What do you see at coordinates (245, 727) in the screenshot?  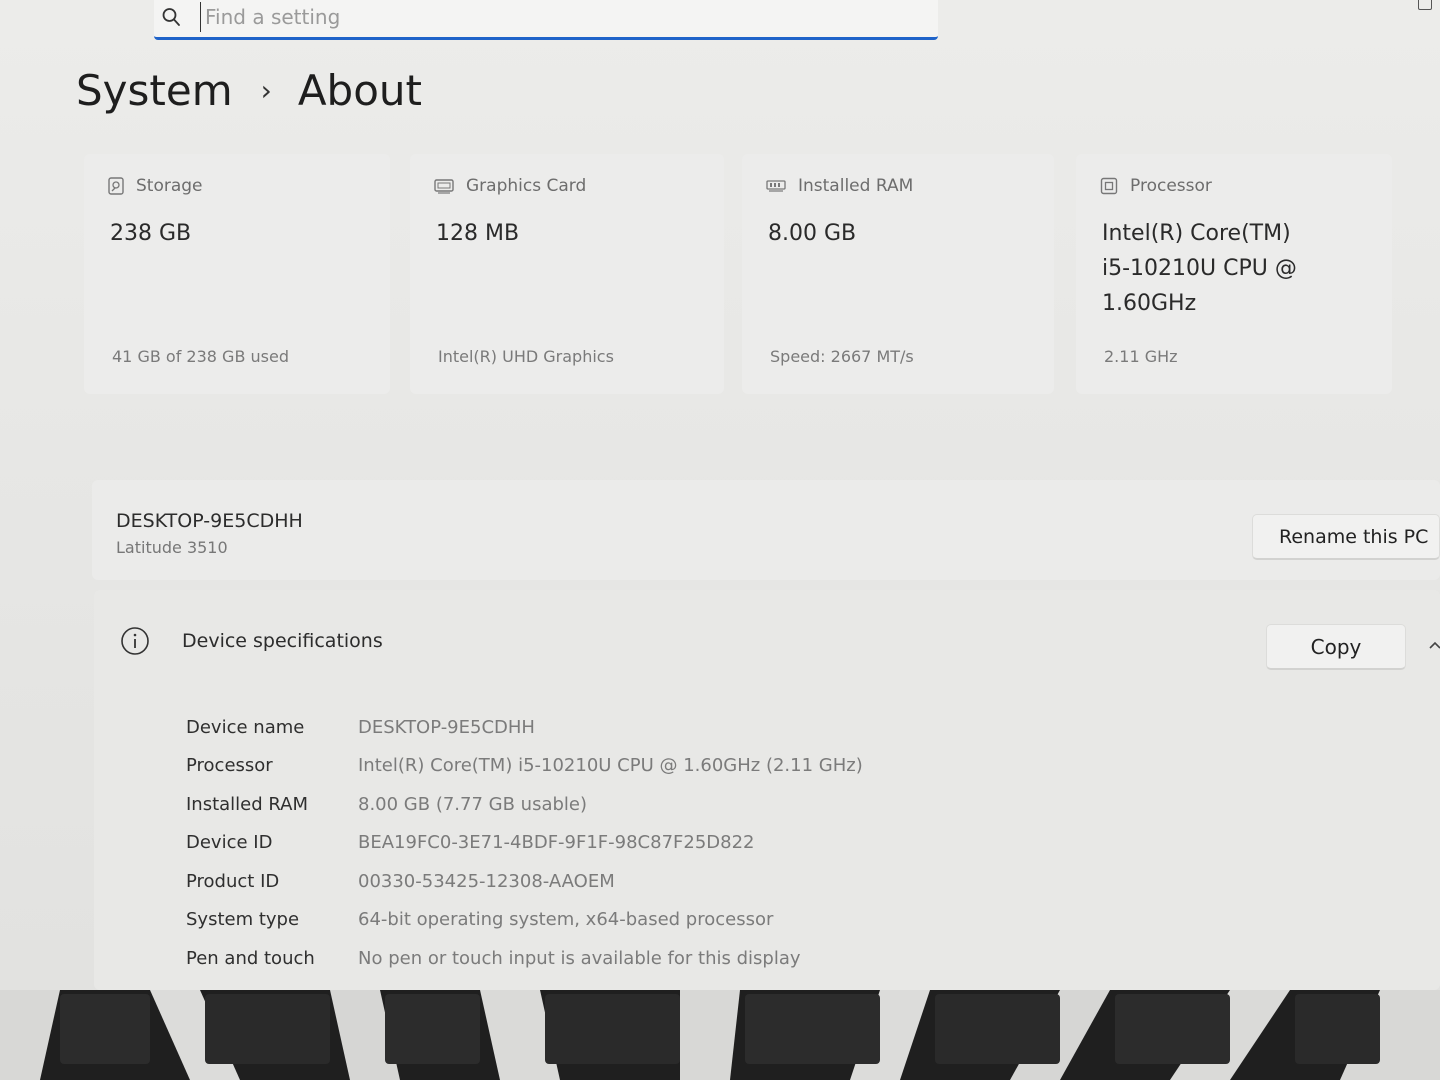 I see `spec-key: Device name` at bounding box center [245, 727].